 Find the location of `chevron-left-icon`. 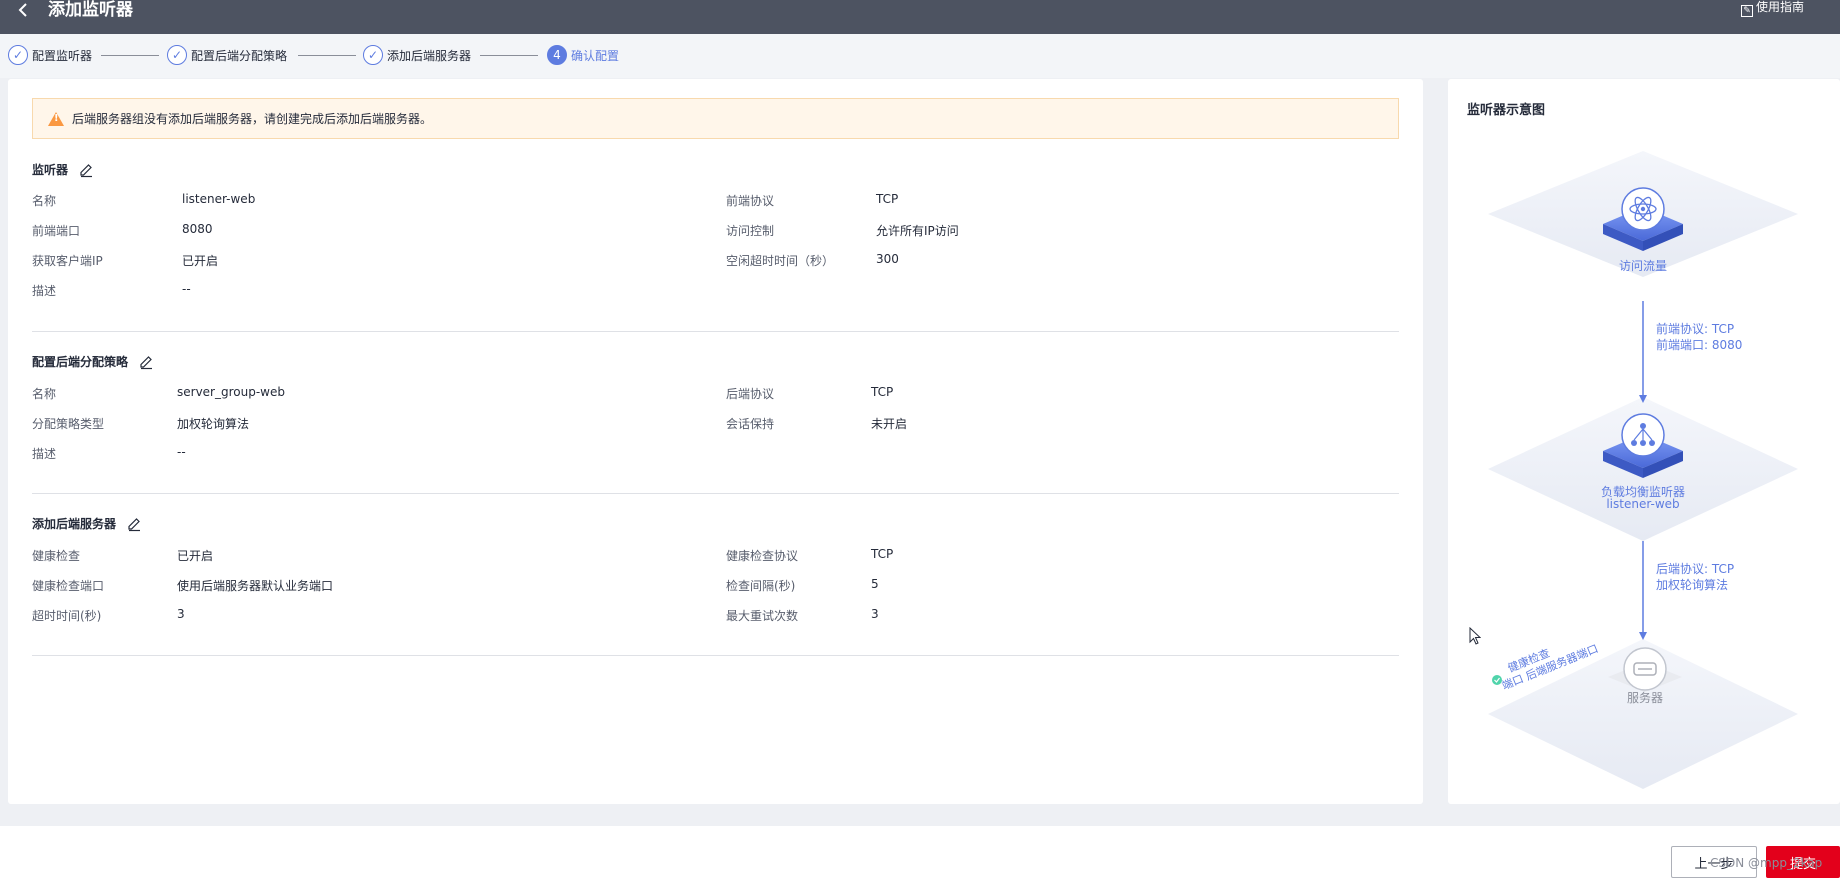

chevron-left-icon is located at coordinates (24, 10).